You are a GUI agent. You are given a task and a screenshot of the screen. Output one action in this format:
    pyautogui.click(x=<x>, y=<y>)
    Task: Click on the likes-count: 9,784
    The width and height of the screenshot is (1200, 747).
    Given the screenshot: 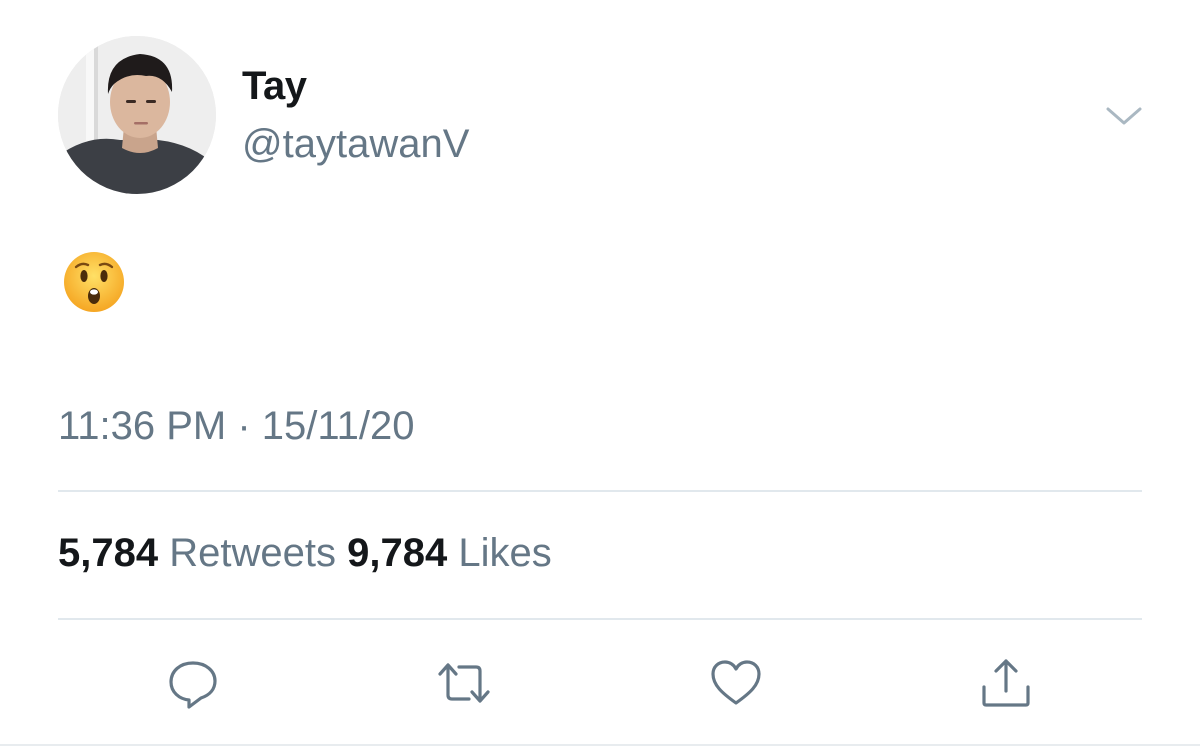 What is the action you would take?
    pyautogui.click(x=397, y=553)
    